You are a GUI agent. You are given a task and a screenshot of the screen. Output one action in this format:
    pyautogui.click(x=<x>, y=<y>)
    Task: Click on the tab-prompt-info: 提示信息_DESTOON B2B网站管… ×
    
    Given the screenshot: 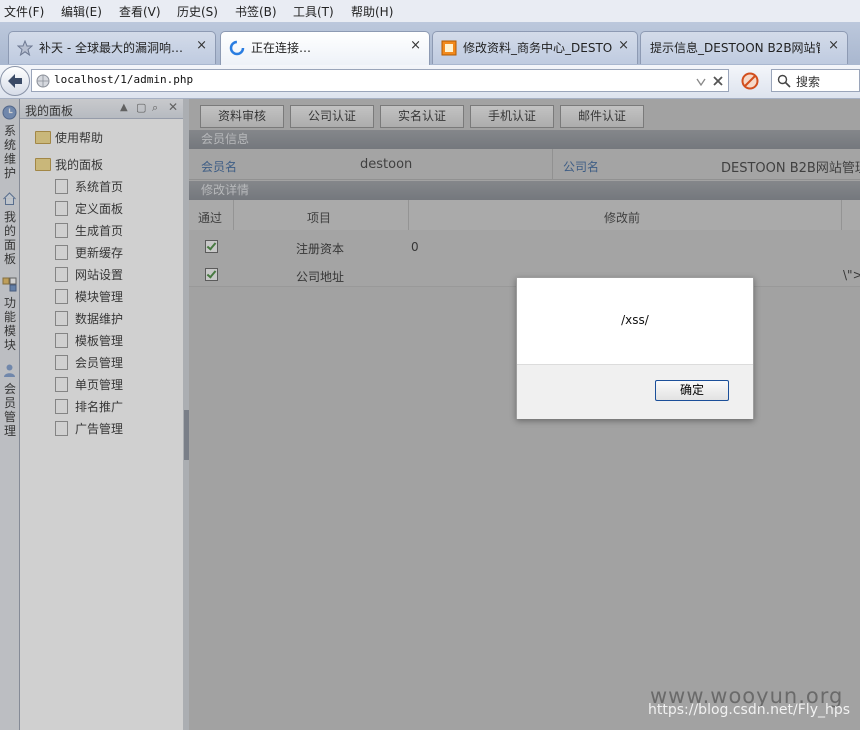 What is the action you would take?
    pyautogui.click(x=744, y=47)
    